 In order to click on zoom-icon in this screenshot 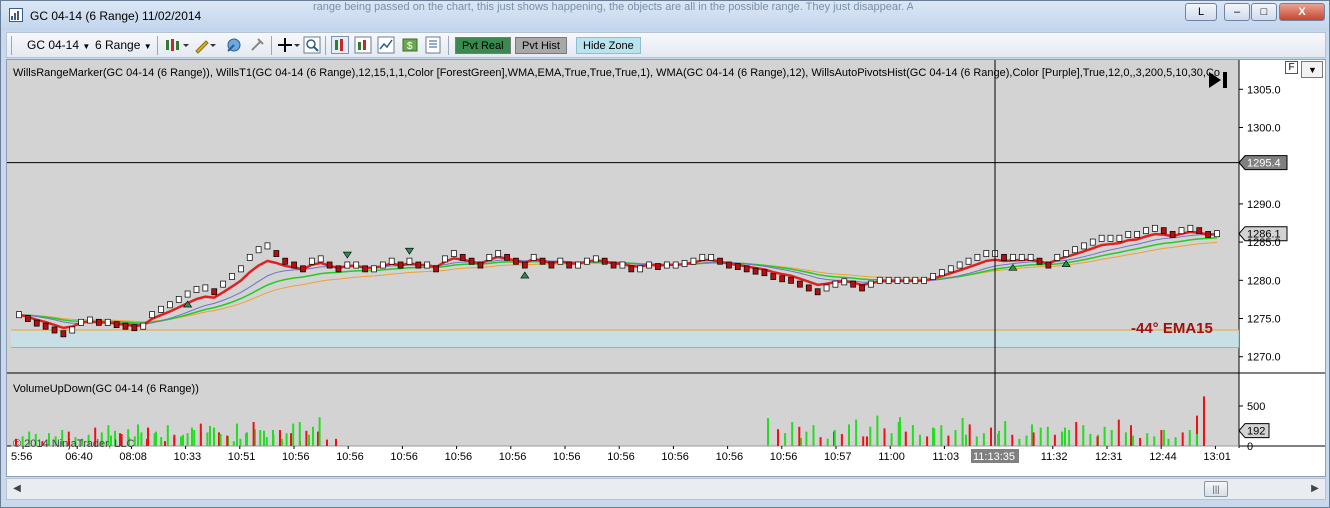, I will do `click(312, 45)`.